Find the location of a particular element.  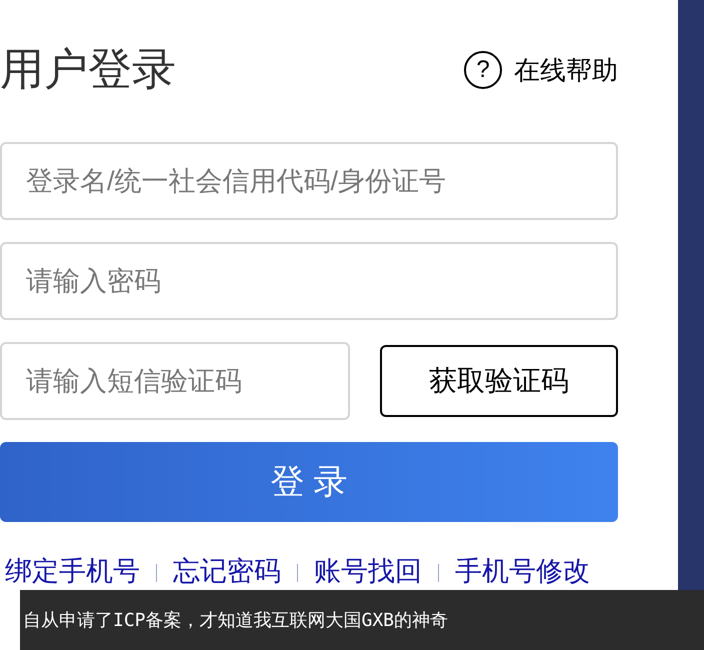

login-button: 登 录 is located at coordinates (309, 482).